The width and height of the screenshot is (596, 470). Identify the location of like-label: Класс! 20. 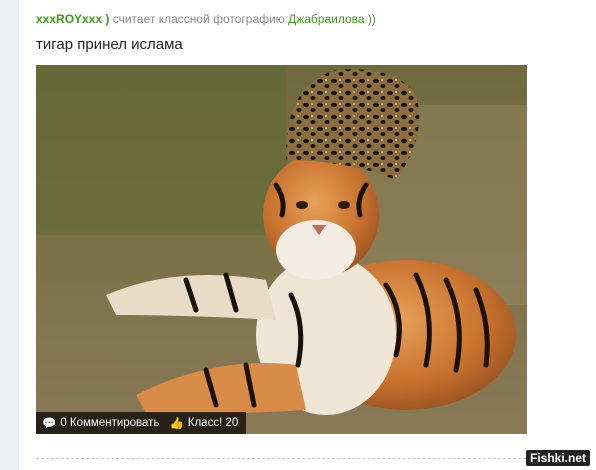
(213, 423).